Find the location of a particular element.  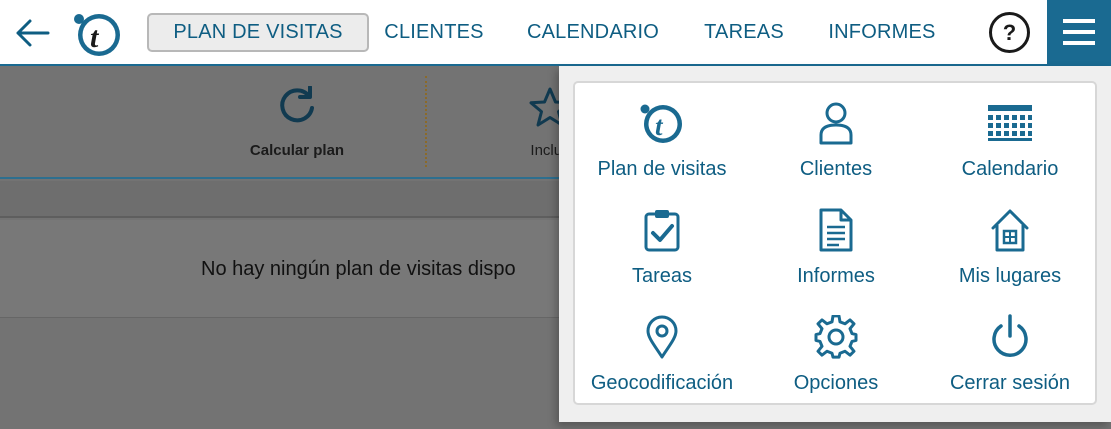

help-button: ? is located at coordinates (1009, 32).